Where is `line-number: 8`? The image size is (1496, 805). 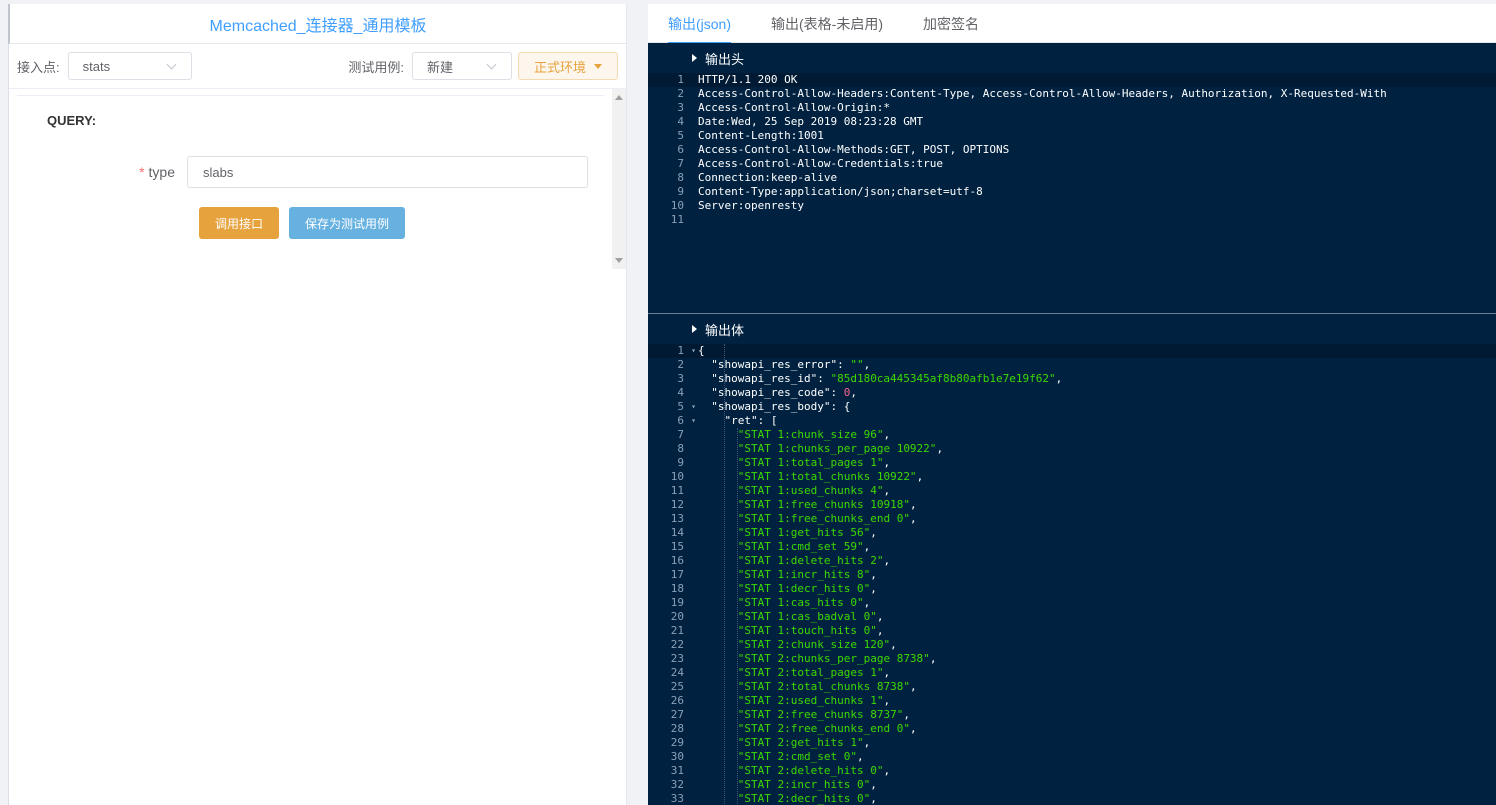 line-number: 8 is located at coordinates (680, 177).